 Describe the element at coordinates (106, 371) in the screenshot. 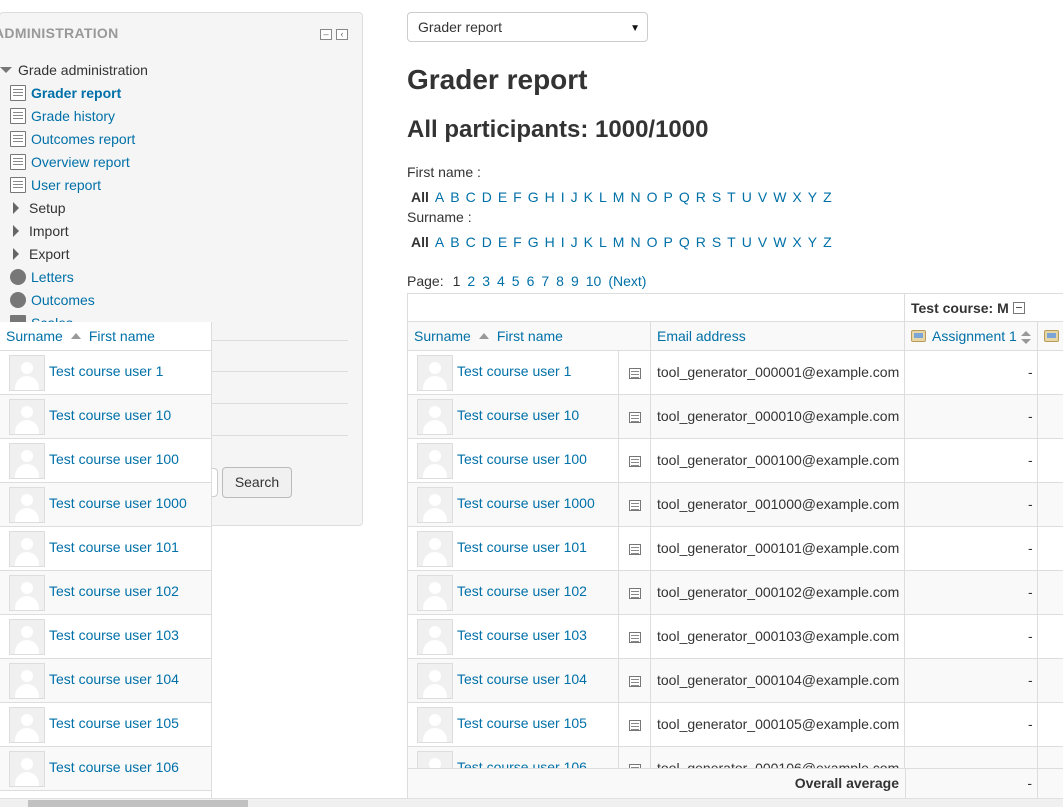

I see `user-name-link: Test course user 1` at that location.